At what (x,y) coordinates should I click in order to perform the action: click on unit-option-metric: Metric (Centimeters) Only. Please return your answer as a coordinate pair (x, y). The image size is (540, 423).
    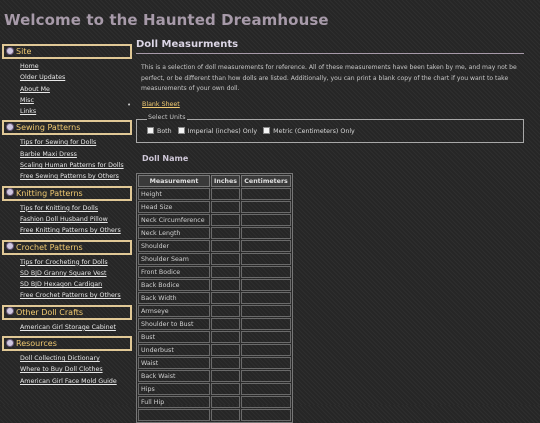
    Looking at the image, I should click on (309, 130).